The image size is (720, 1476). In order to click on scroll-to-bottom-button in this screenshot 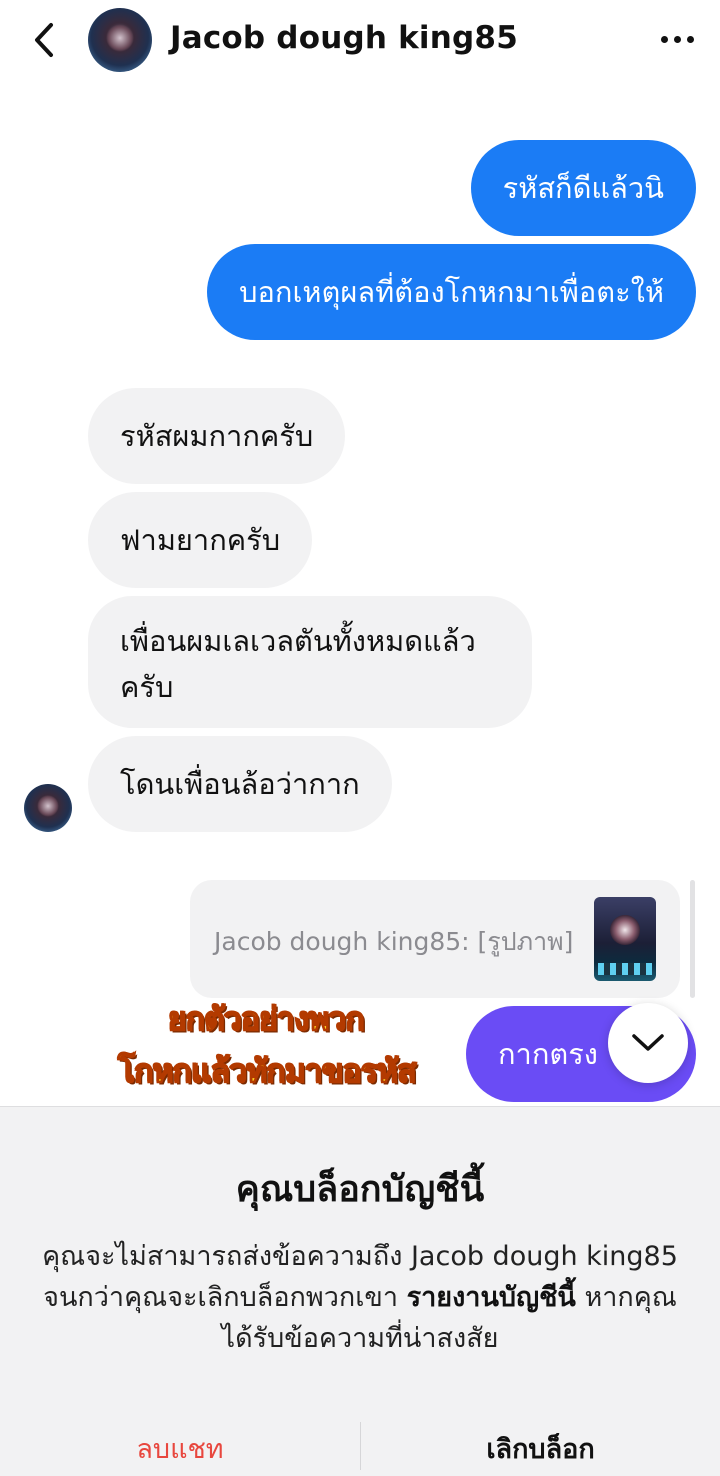, I will do `click(648, 1043)`.